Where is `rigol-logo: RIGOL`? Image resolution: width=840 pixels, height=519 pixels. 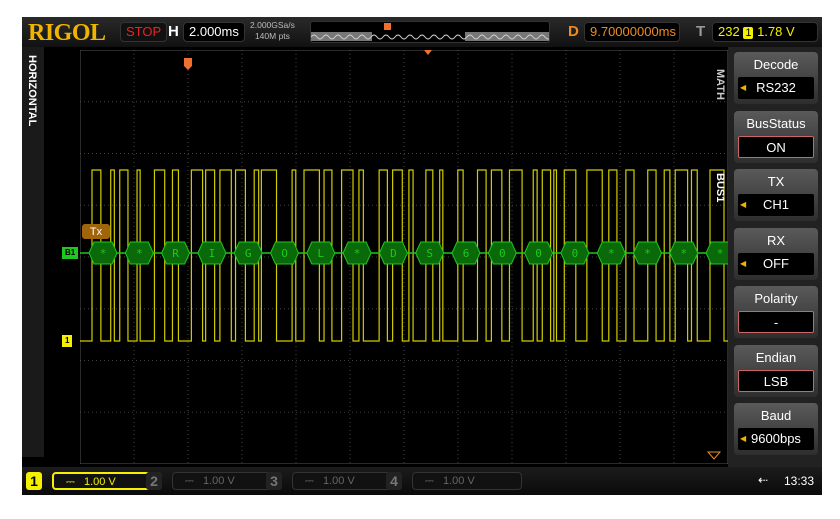
rigol-logo: RIGOL is located at coordinates (67, 33).